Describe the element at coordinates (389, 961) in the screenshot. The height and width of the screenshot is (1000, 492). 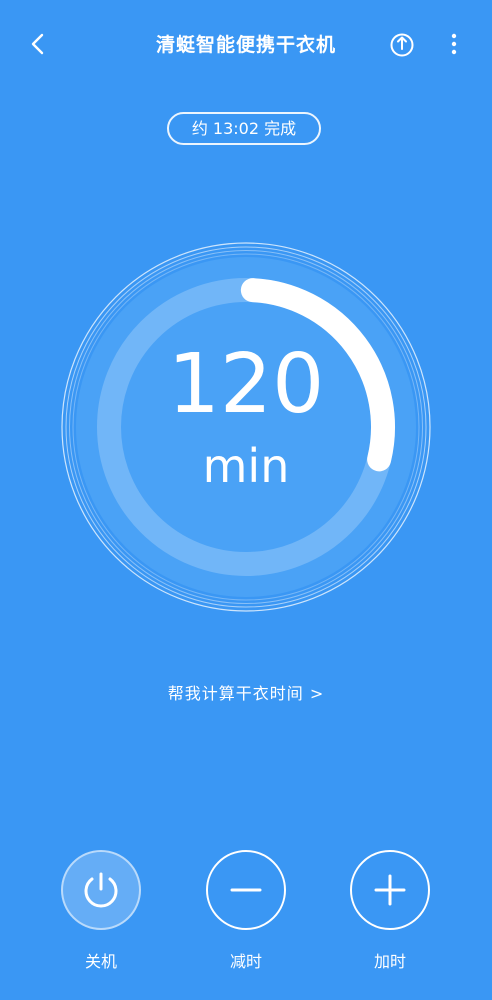
I see `increase-time-label: 加时` at that location.